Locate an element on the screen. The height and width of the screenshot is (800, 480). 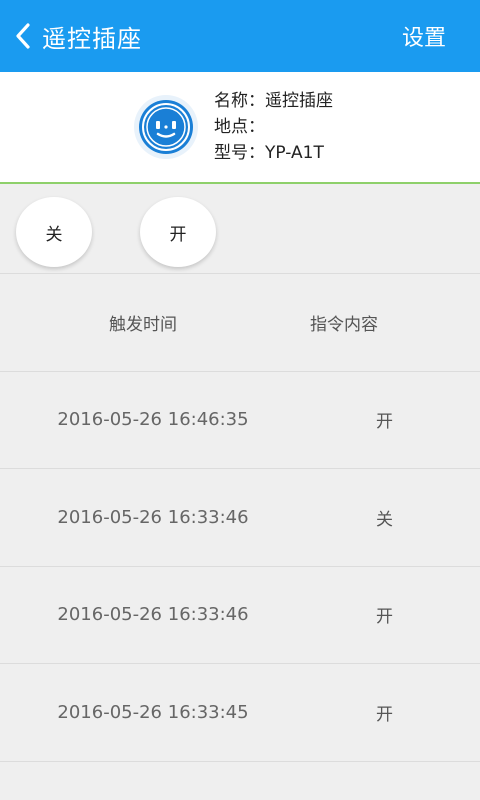
table-row: 2016-05-26 16:33:45 开 is located at coordinates (240, 713).